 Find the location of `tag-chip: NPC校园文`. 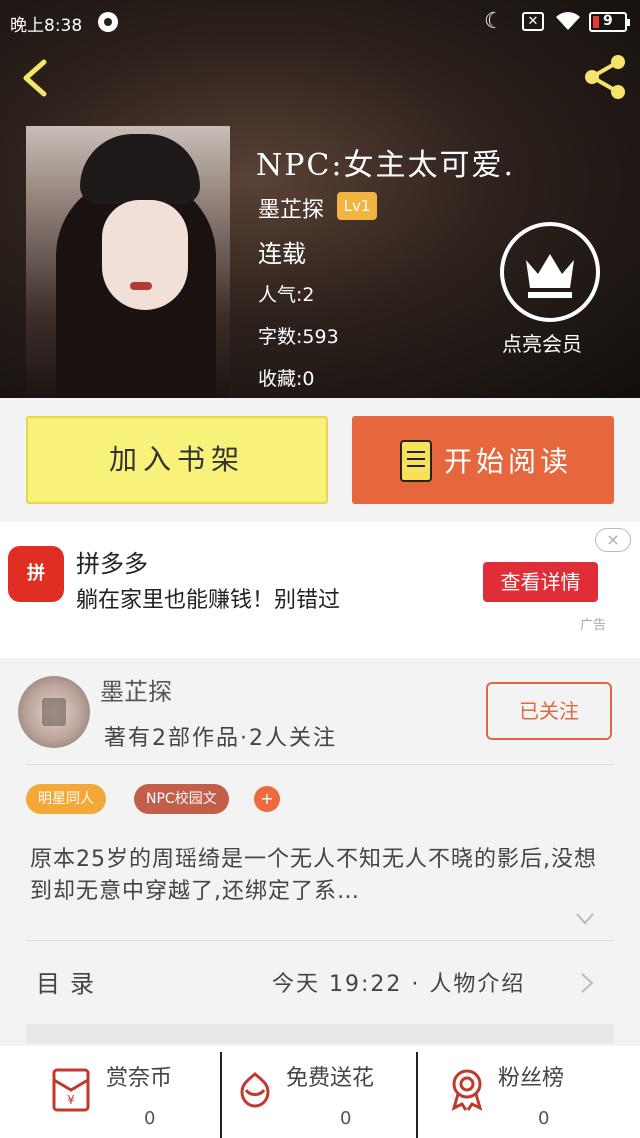

tag-chip: NPC校园文 is located at coordinates (181, 799).